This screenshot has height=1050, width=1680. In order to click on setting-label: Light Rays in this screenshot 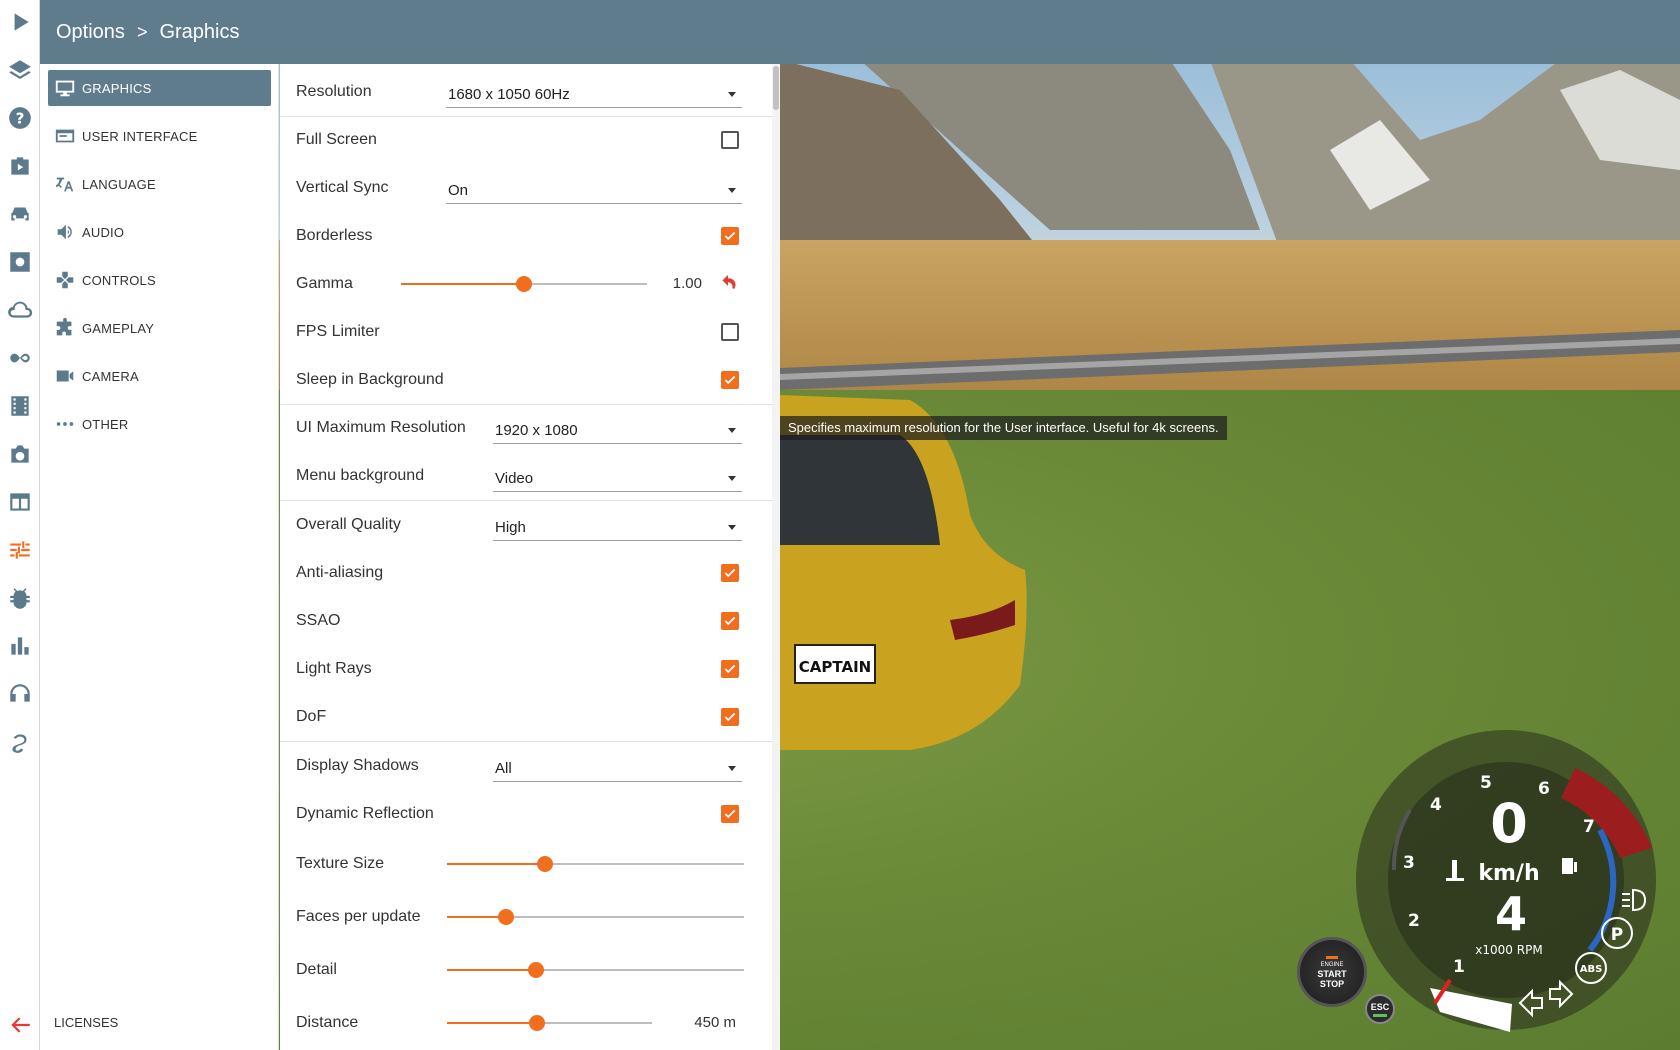, I will do `click(334, 668)`.